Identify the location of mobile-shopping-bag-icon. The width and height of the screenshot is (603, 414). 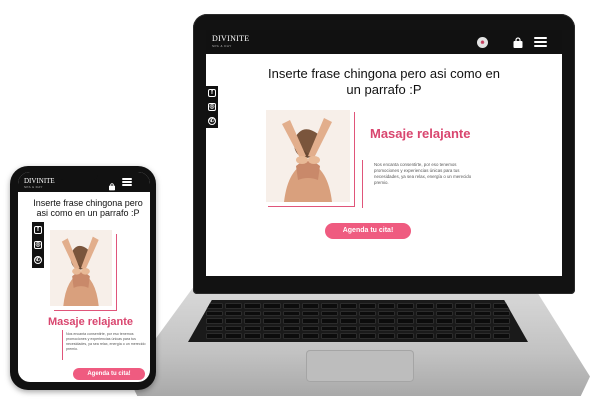
(112, 184).